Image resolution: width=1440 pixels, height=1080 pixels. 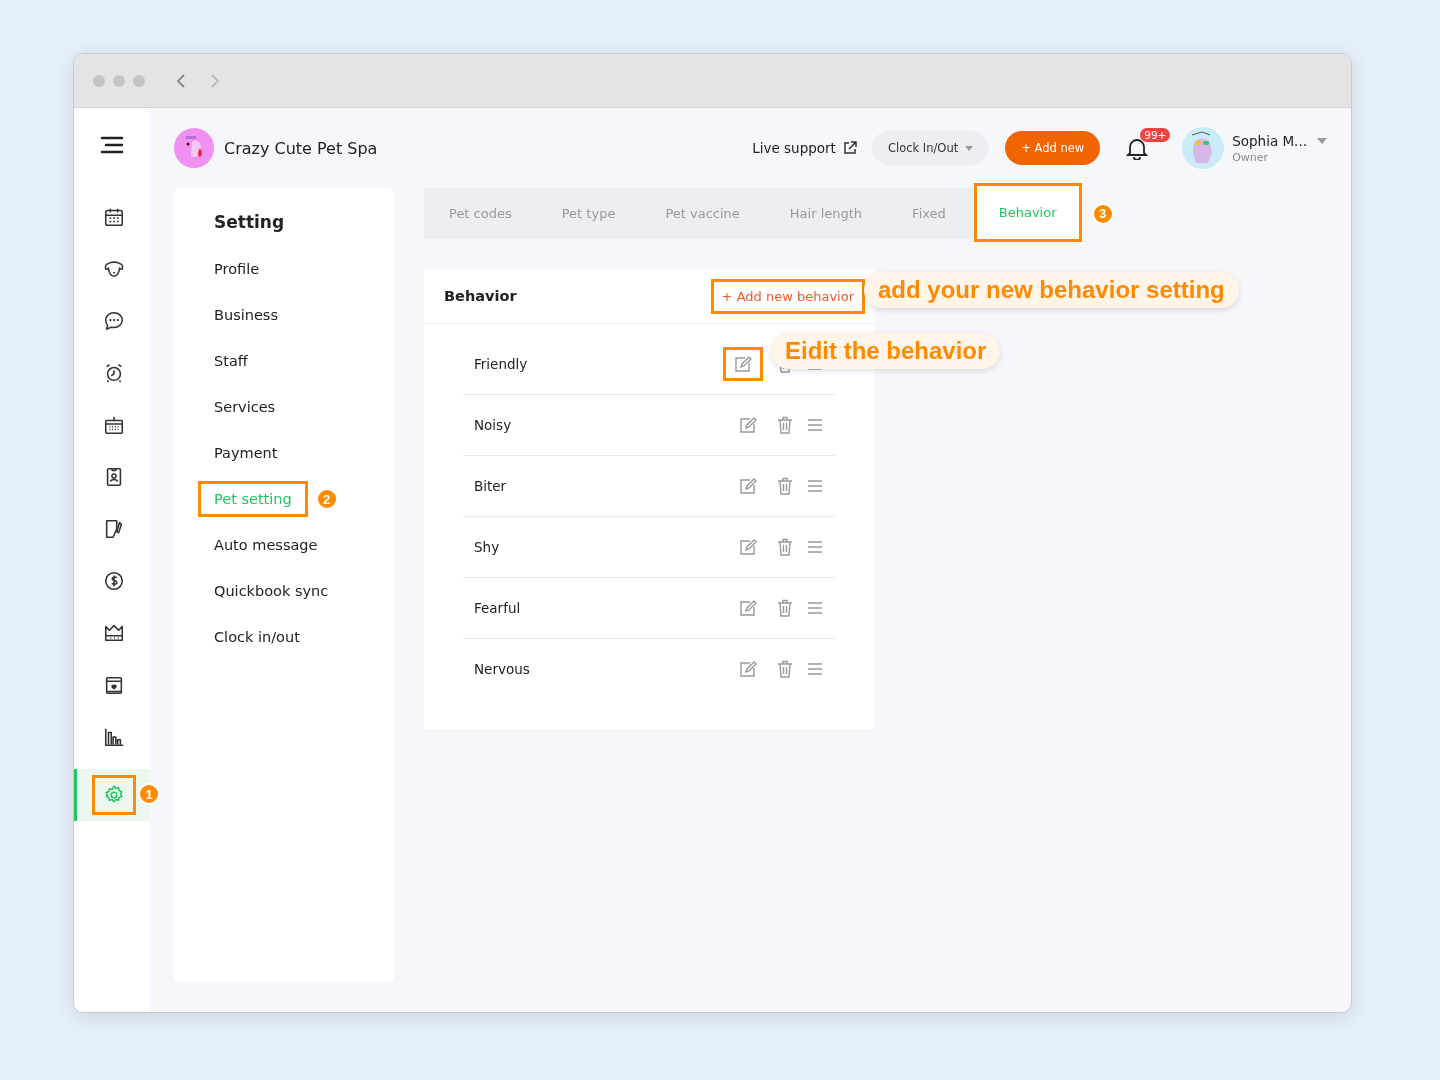 What do you see at coordinates (326, 499) in the screenshot?
I see `step-number-badge: 2` at bounding box center [326, 499].